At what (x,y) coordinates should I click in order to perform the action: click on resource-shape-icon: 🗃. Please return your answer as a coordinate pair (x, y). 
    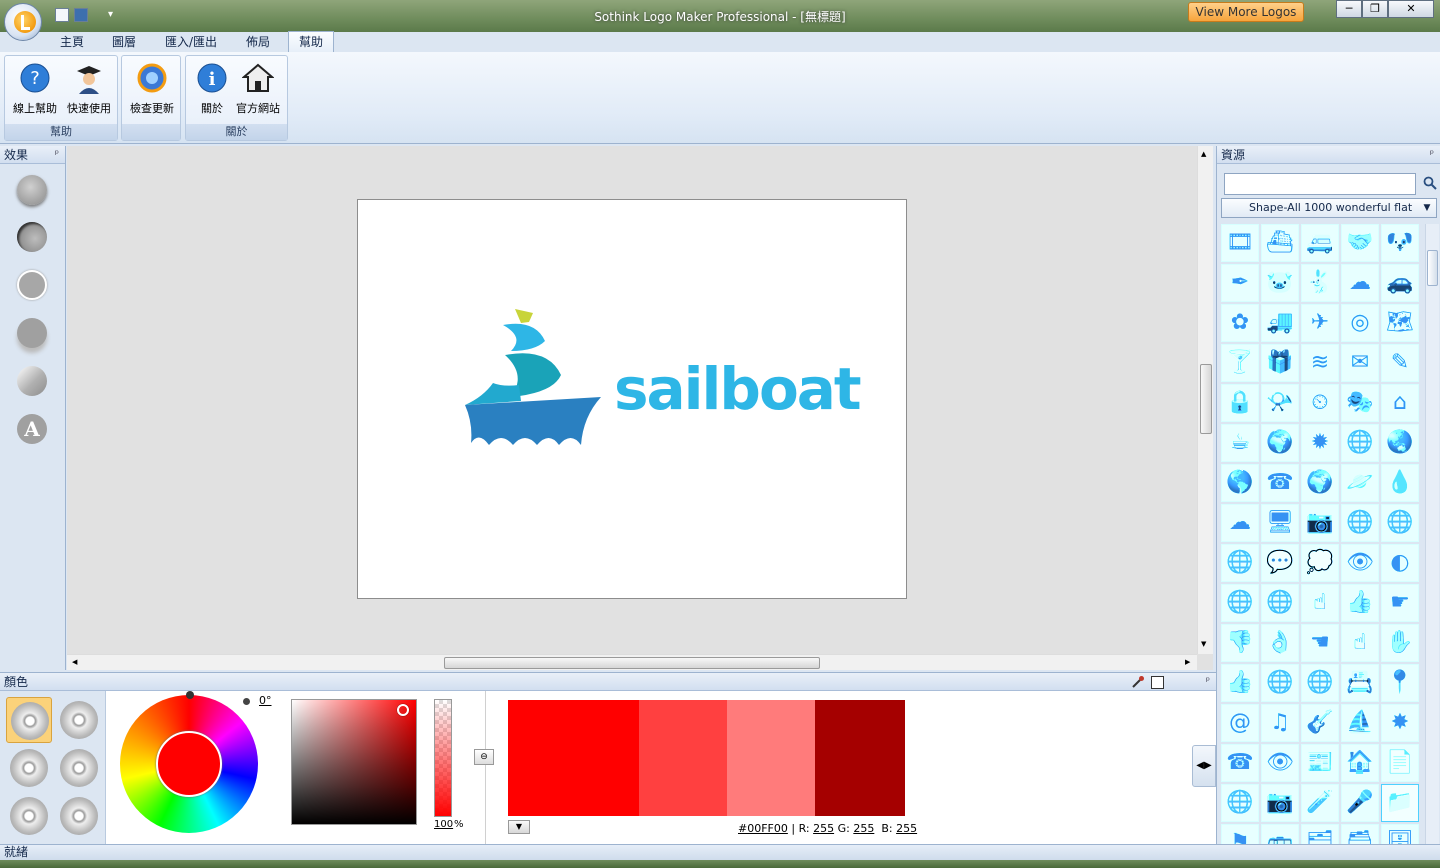
    Looking at the image, I should click on (1360, 834).